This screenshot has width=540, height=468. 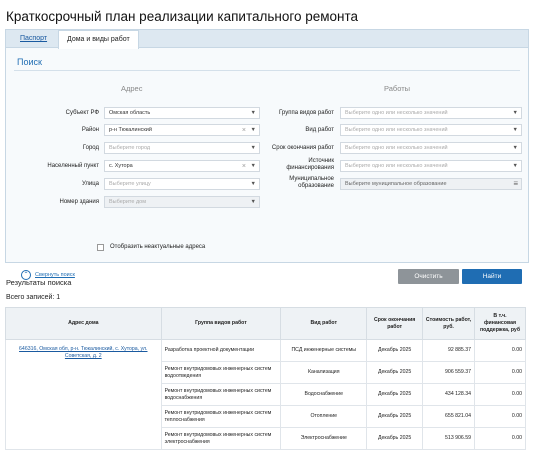 I want to click on municipality-select: Выберите муниципальное образование ≡, so click(x=431, y=184).